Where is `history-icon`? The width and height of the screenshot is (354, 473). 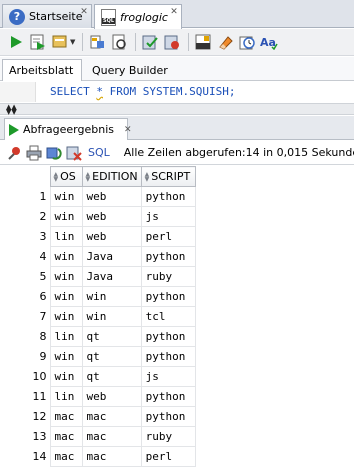 history-icon is located at coordinates (247, 42).